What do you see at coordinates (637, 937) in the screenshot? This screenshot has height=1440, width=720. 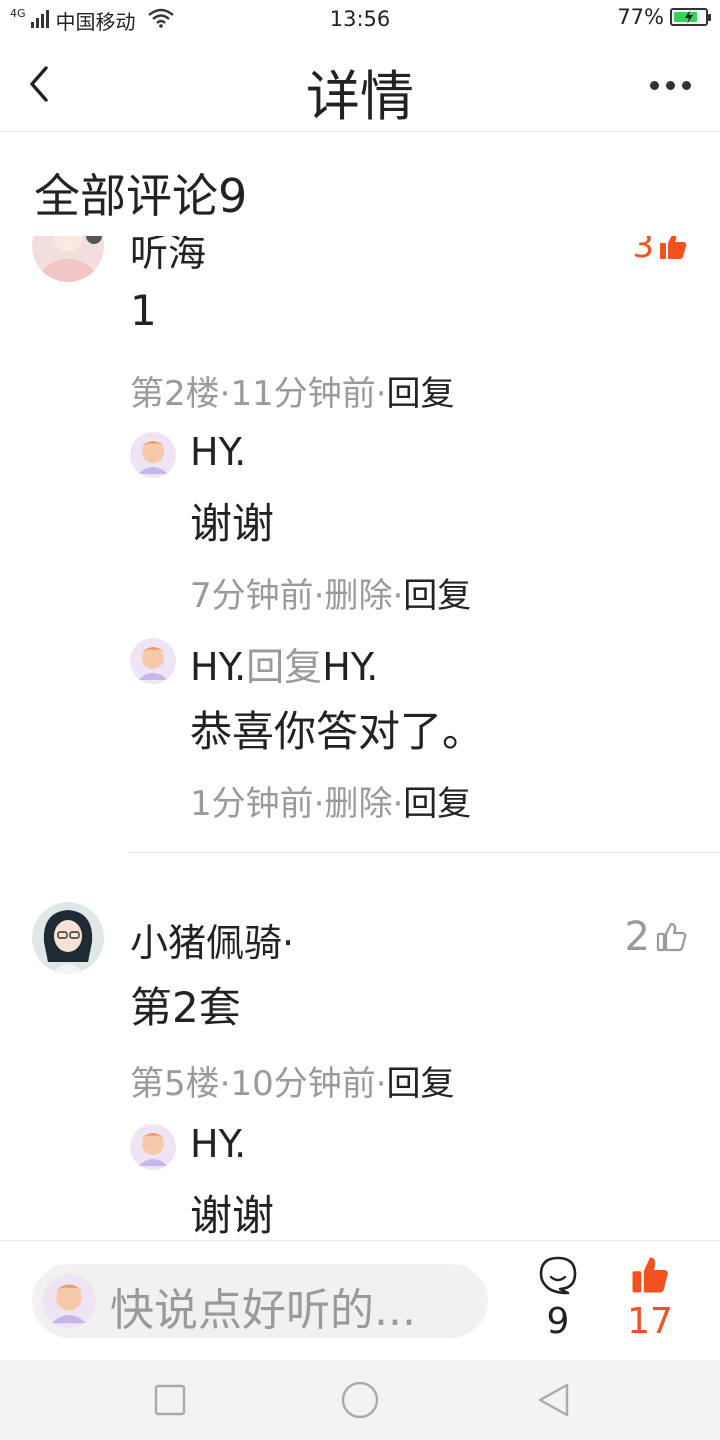 I see `like-count: 2` at bounding box center [637, 937].